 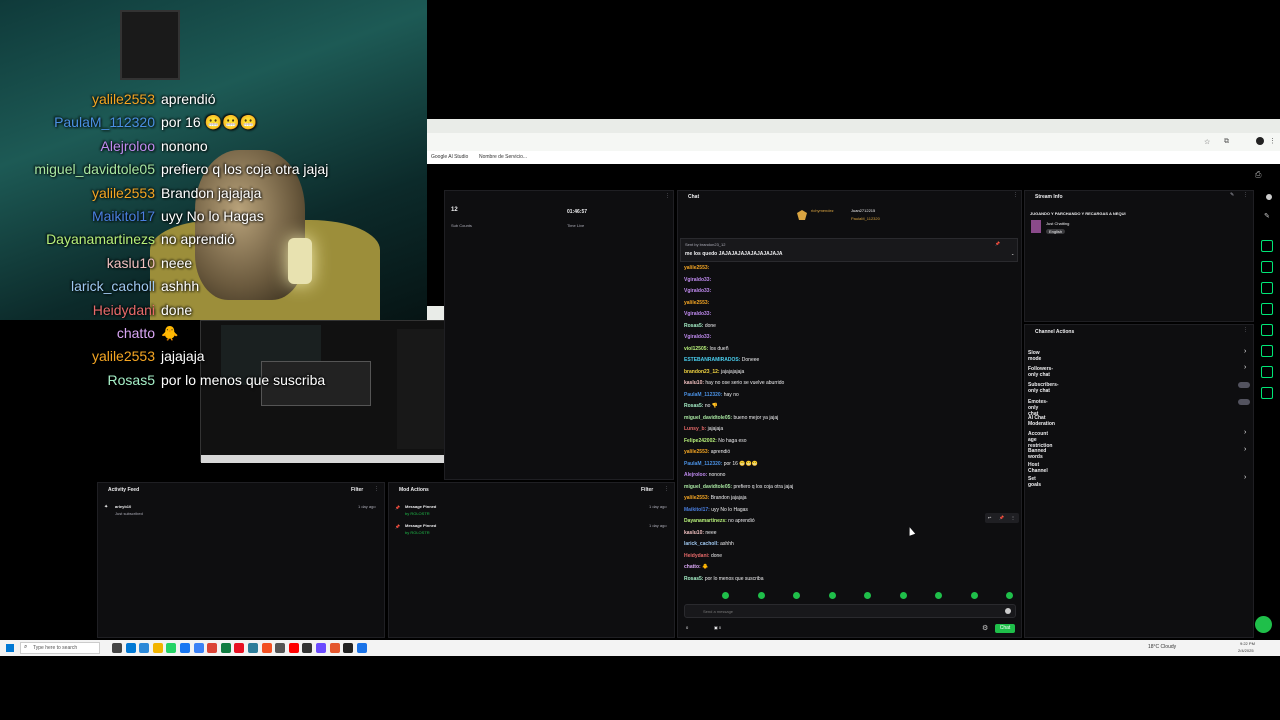 I want to click on leader-2: Juan2712215, so click(x=863, y=210).